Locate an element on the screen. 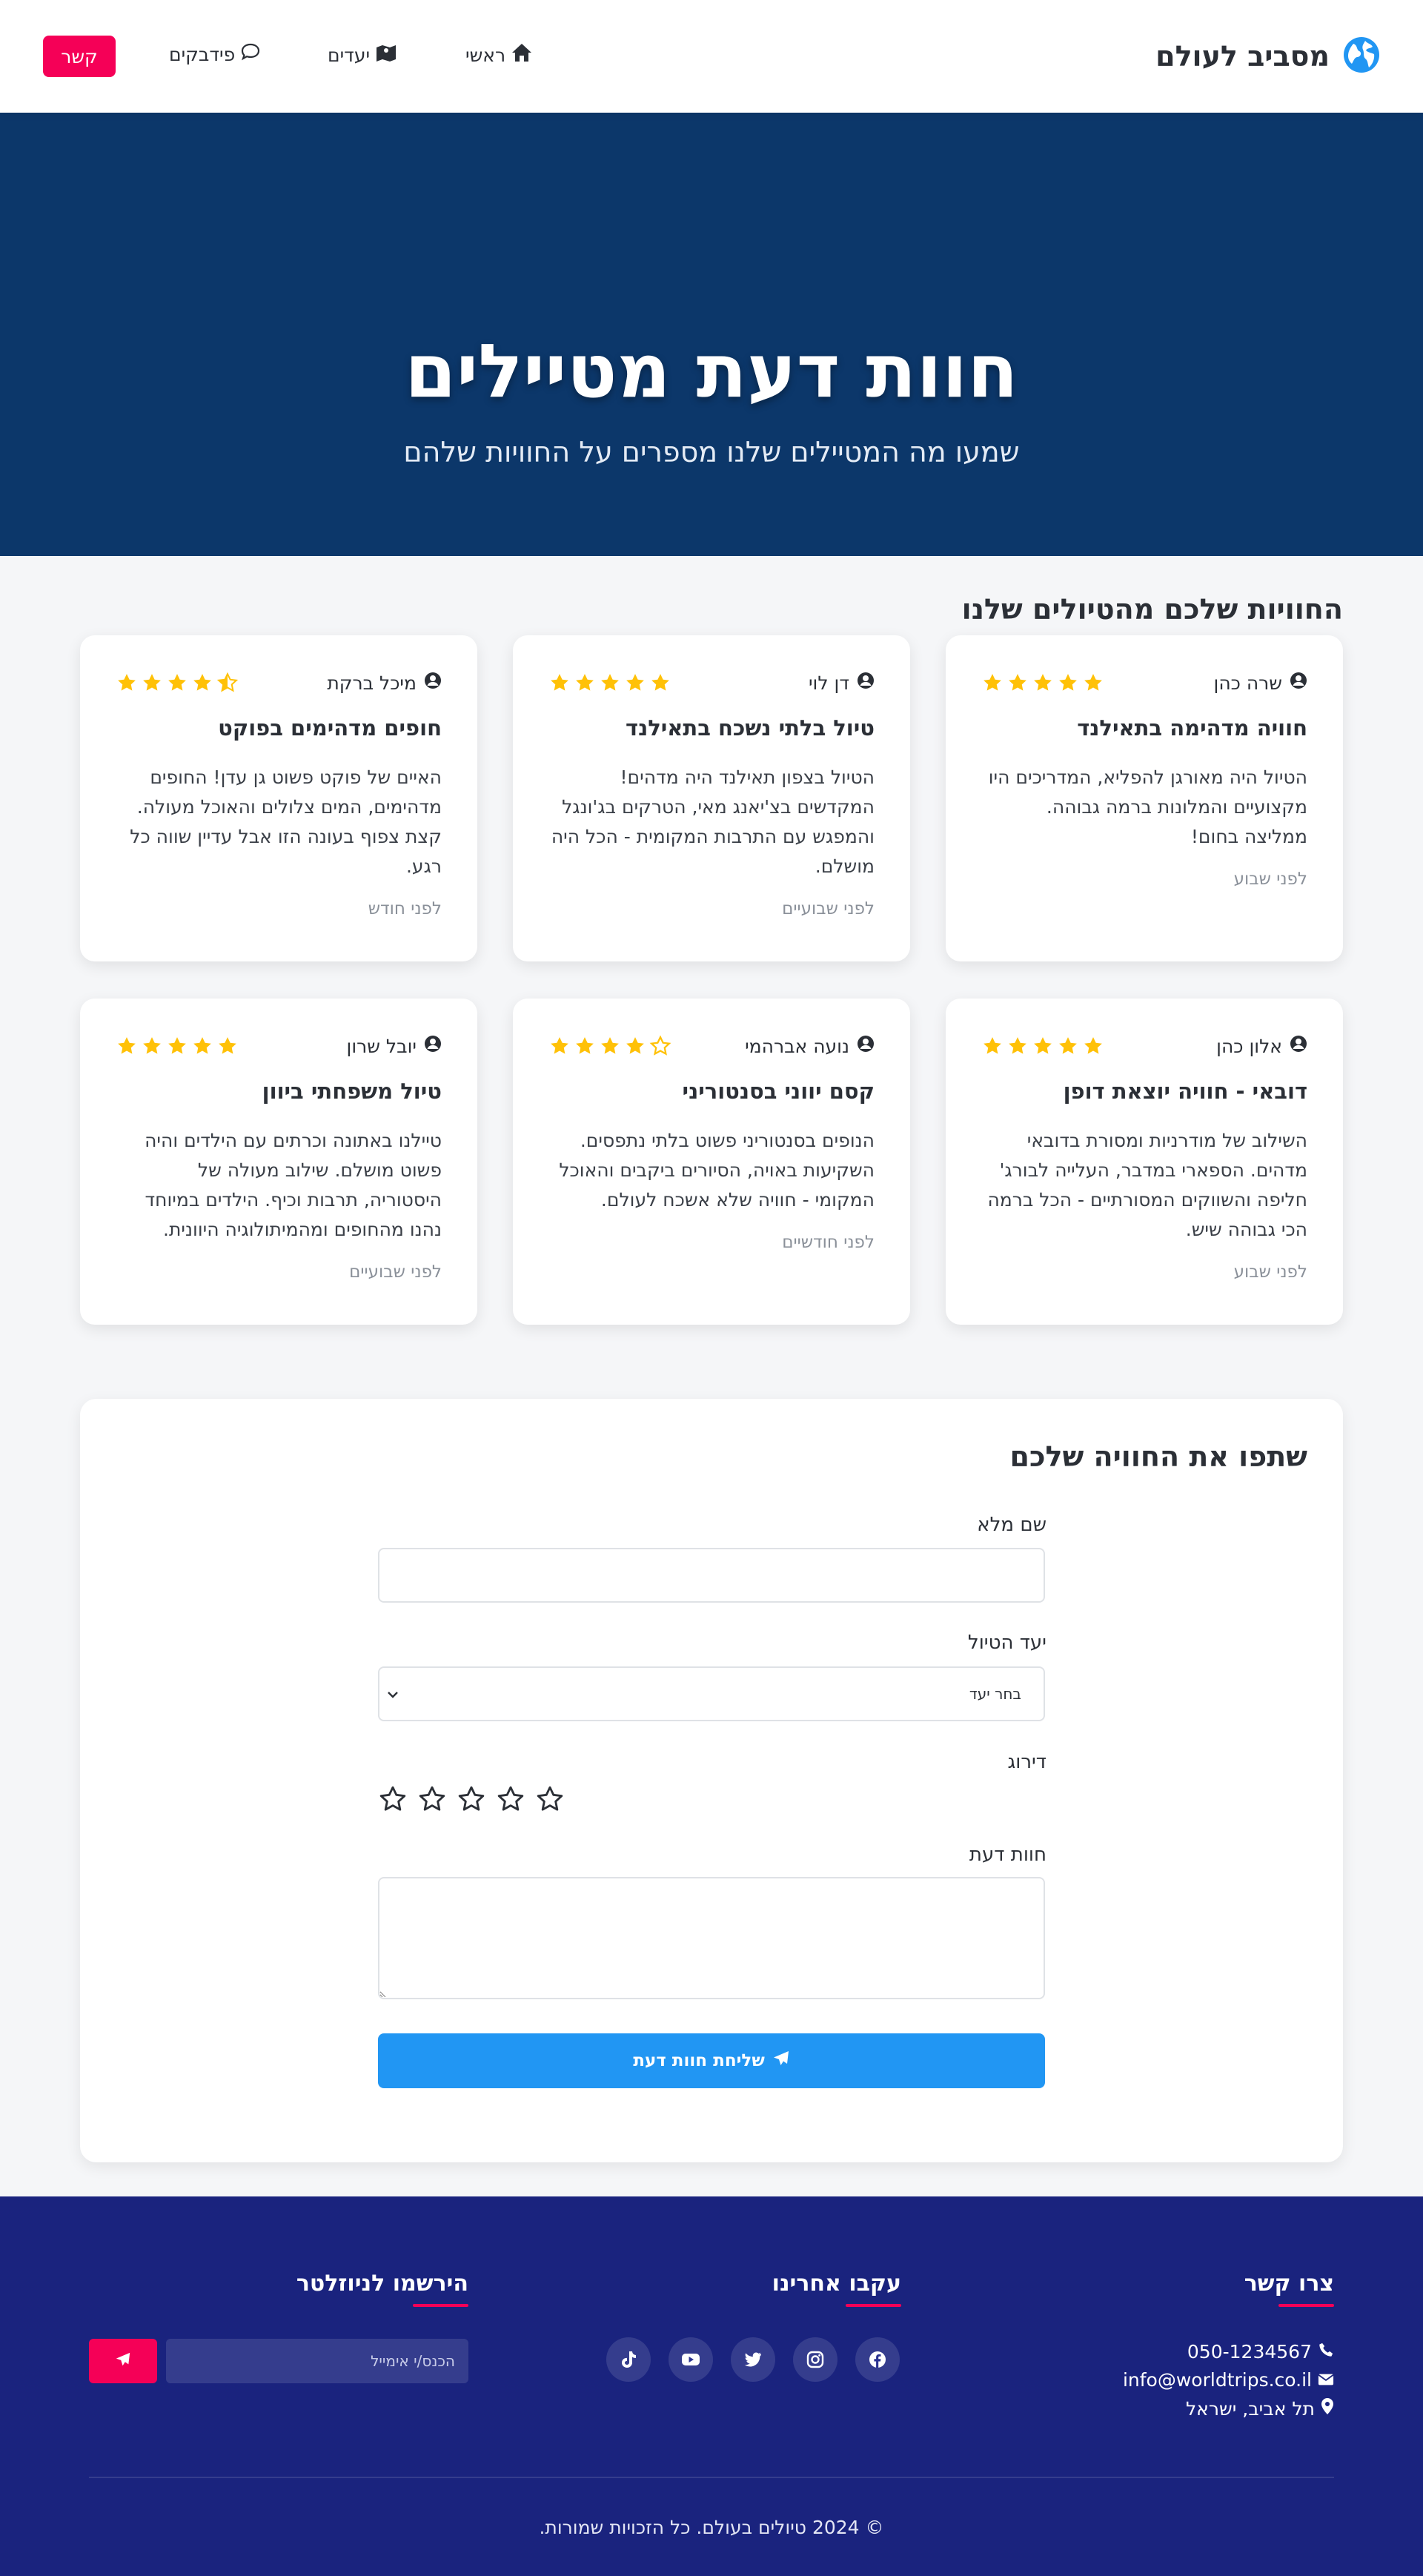 This screenshot has width=1423, height=2576. nav-home: ראשי is located at coordinates (499, 55).